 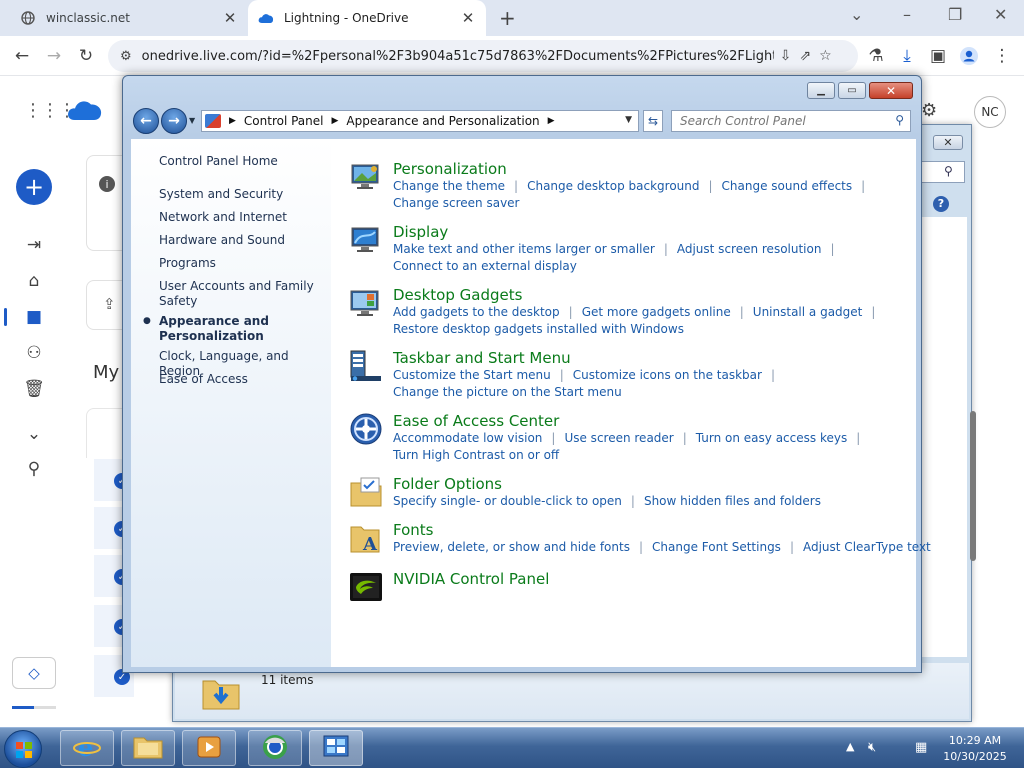 I want to click on link-change-start-picture: Change the picture on the Start menu, so click(x=507, y=392).